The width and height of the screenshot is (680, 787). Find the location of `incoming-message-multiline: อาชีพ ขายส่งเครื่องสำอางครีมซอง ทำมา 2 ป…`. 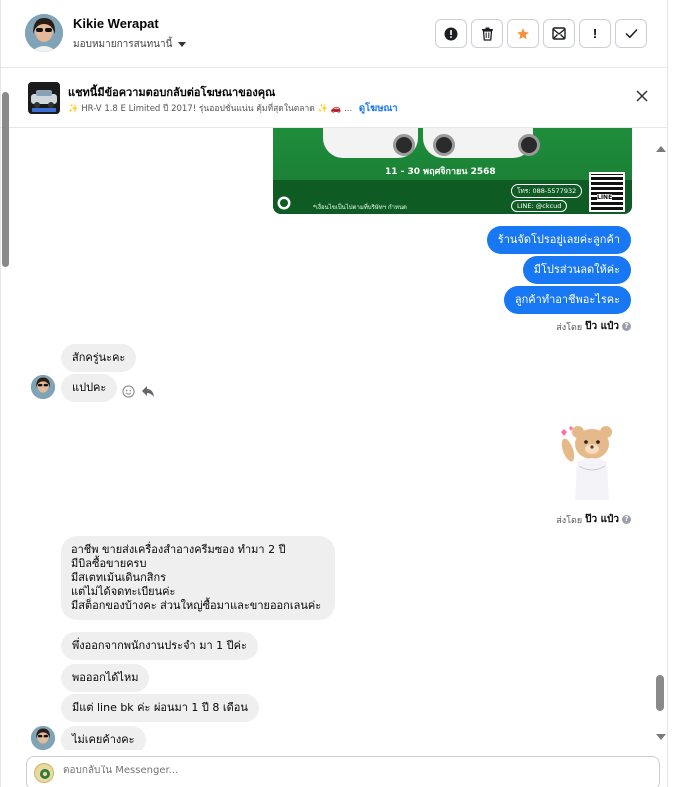

incoming-message-multiline: อาชีพ ขายส่งเครื่องสำอางครีมซอง ทำมา 2 ป… is located at coordinates (198, 578).